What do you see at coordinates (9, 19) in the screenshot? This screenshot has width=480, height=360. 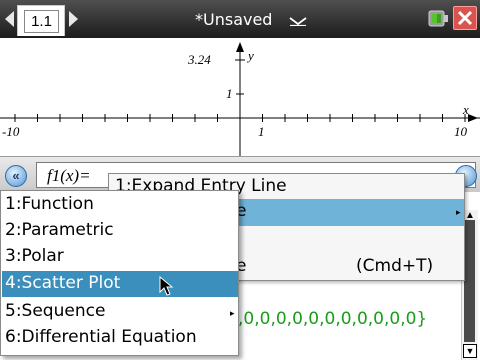 I see `nav-left-icon` at bounding box center [9, 19].